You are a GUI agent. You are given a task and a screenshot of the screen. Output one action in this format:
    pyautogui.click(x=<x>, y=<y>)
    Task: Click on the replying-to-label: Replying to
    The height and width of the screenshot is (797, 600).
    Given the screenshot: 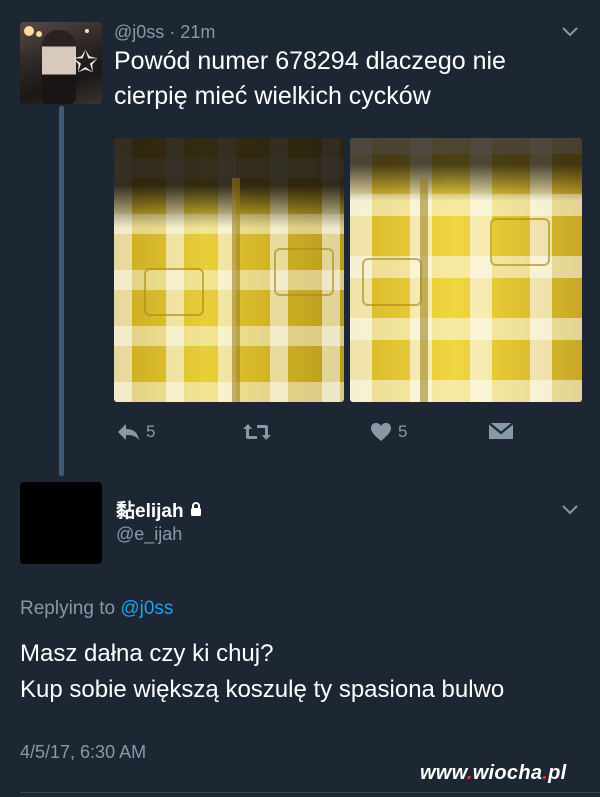 What is the action you would take?
    pyautogui.click(x=68, y=608)
    